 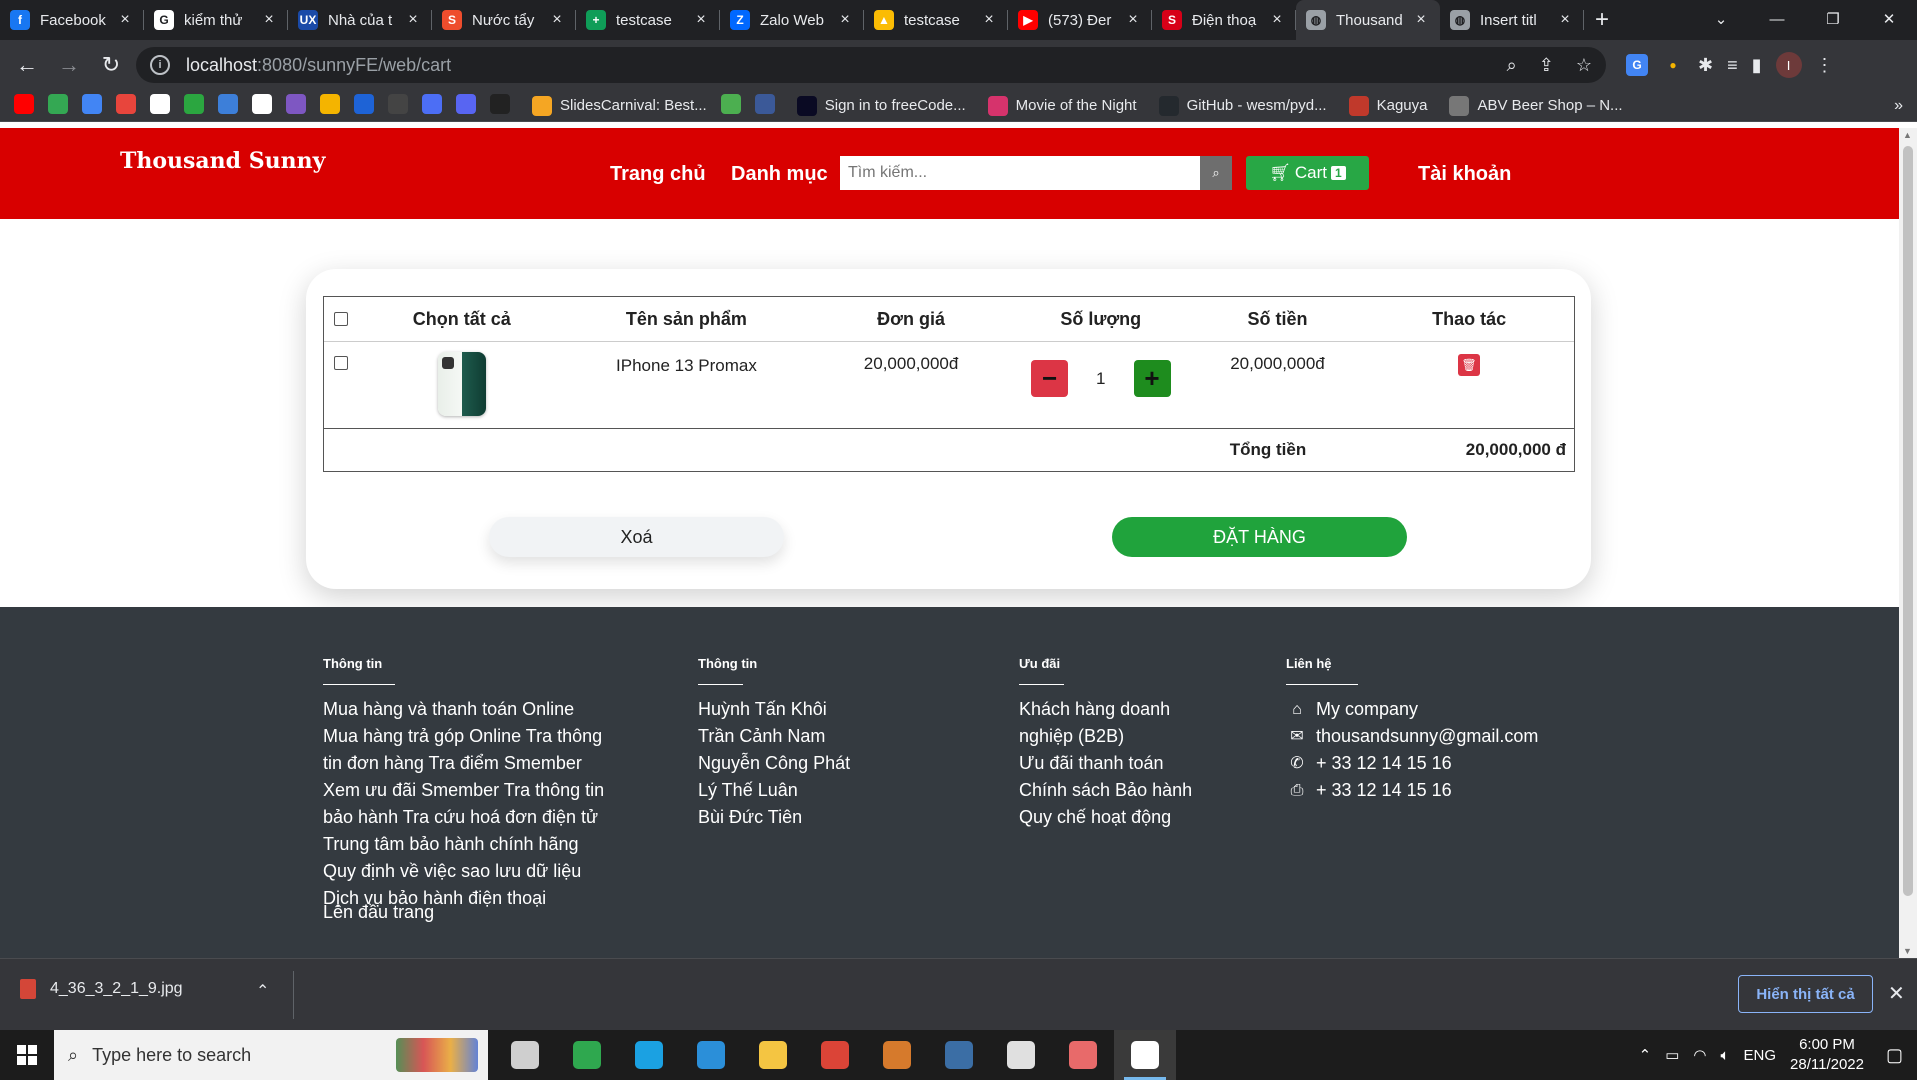 What do you see at coordinates (1777, 20) in the screenshot?
I see `minimize-button: —` at bounding box center [1777, 20].